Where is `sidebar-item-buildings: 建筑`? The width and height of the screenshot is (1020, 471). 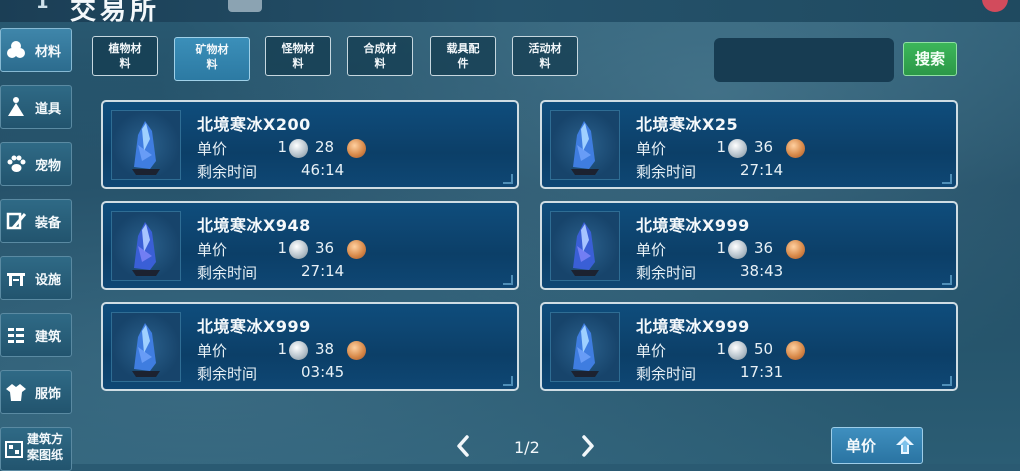
sidebar-item-buildings: 建筑 is located at coordinates (36, 335).